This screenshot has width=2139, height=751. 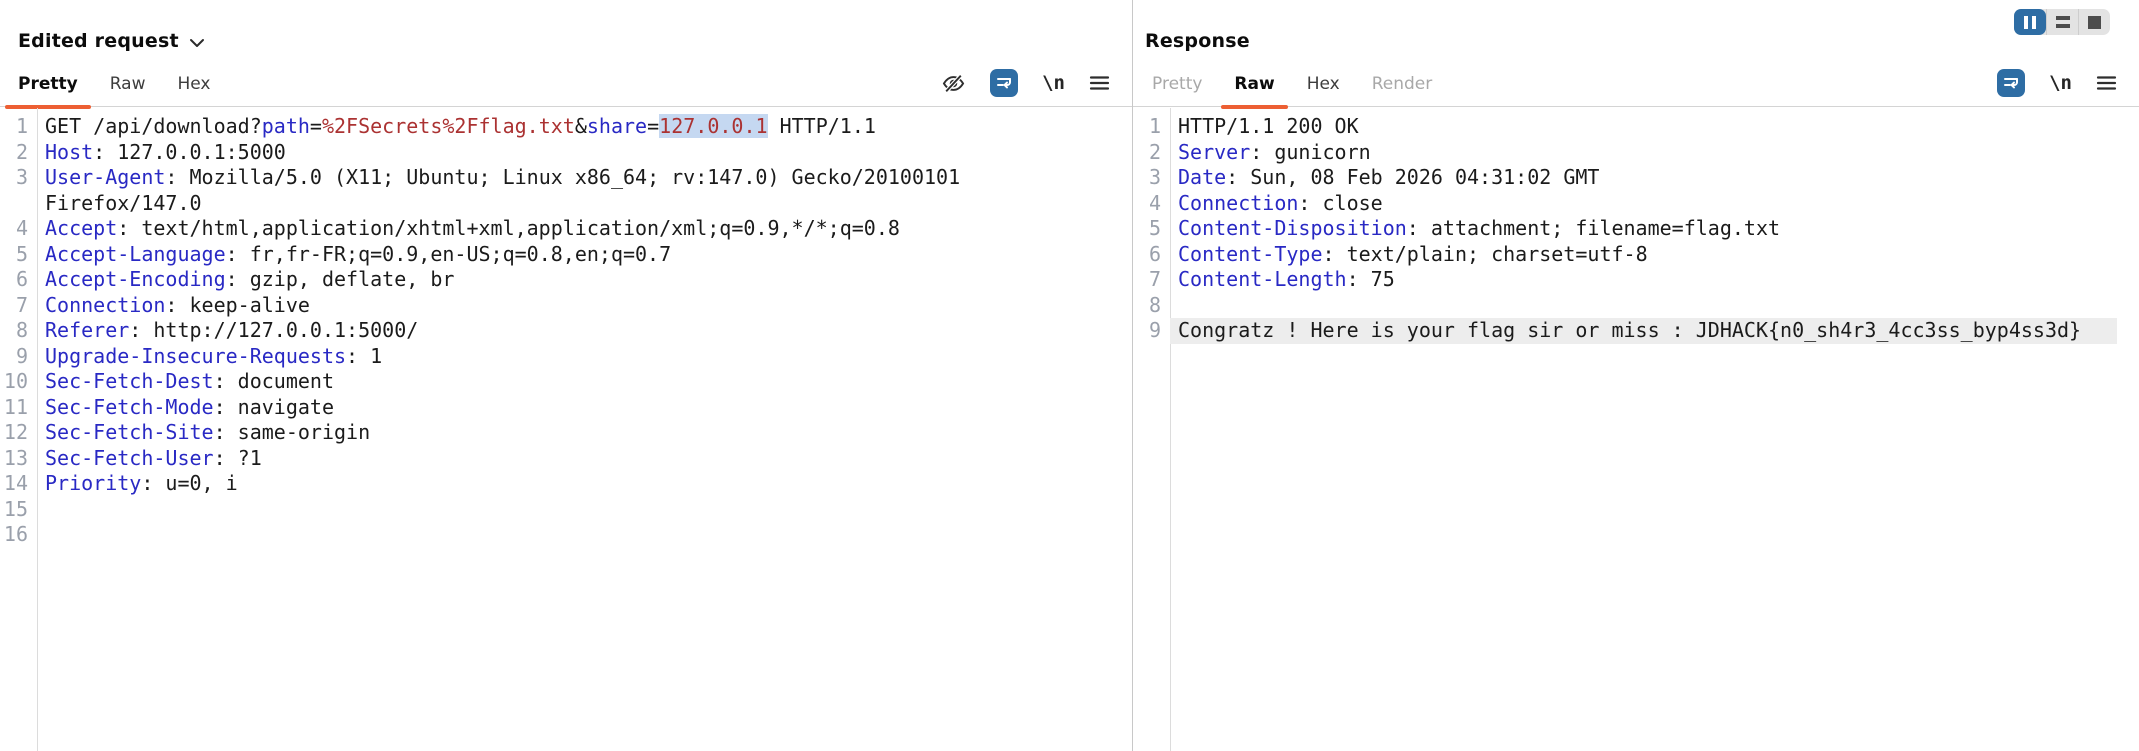 I want to click on single-layout-icon, so click(x=2094, y=22).